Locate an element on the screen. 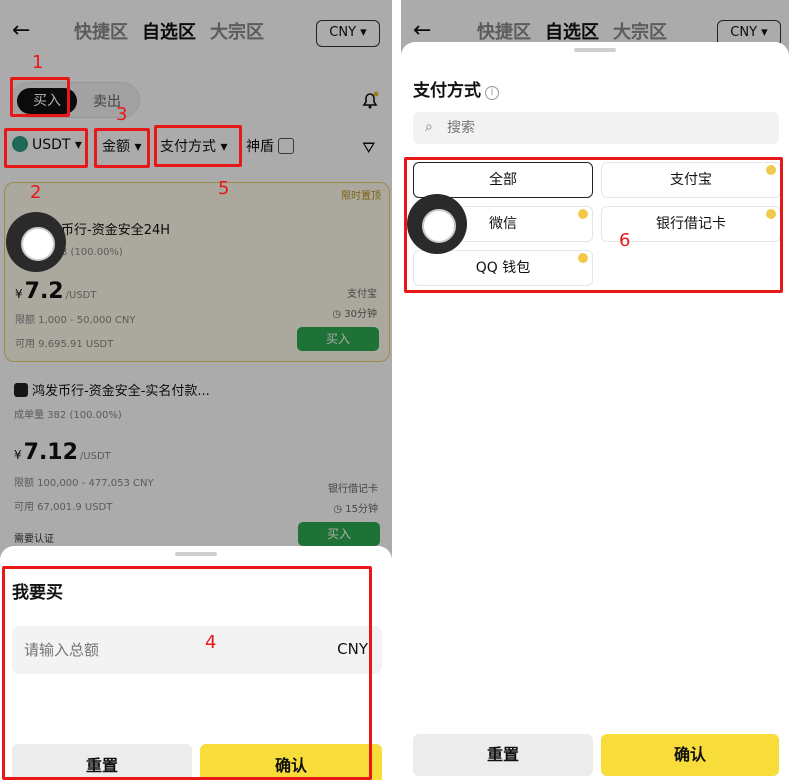 The height and width of the screenshot is (780, 789). sheet-title-text: 支付方式 is located at coordinates (447, 91).